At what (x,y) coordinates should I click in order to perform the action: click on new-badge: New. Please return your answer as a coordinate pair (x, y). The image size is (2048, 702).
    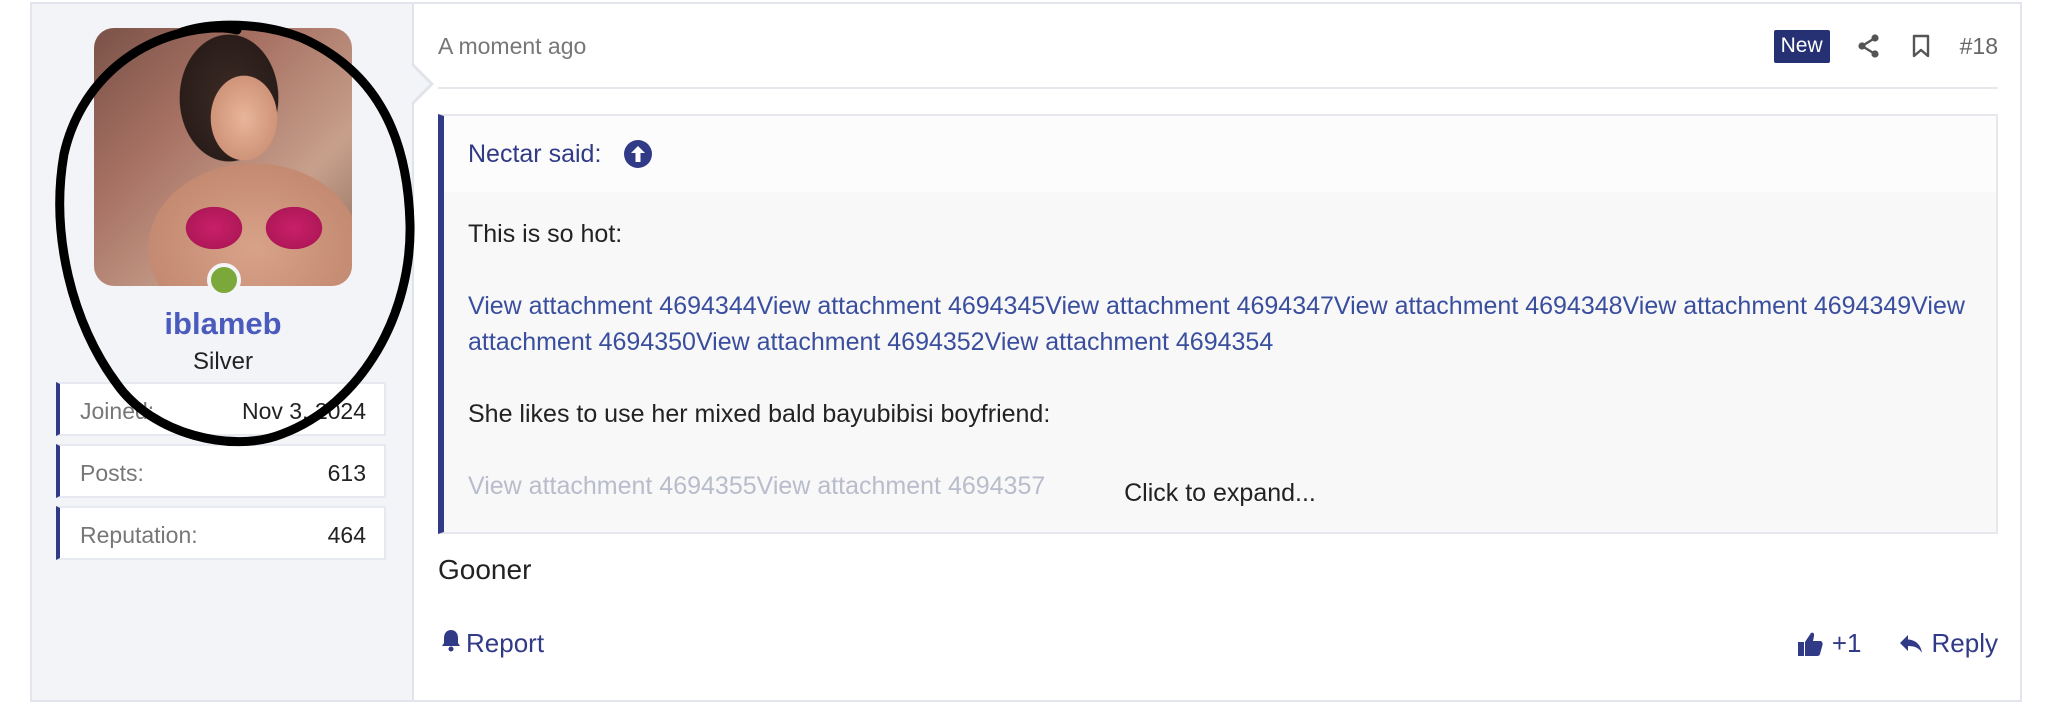
    Looking at the image, I should click on (1801, 46).